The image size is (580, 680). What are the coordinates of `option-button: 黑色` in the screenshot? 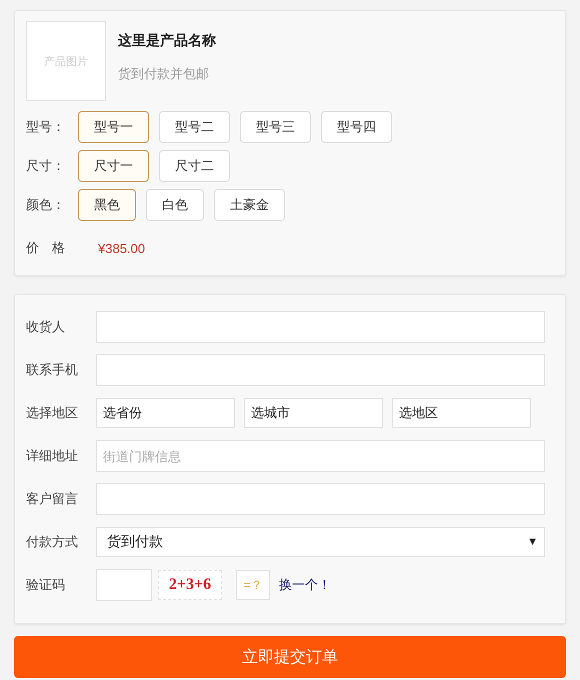 It's located at (107, 205).